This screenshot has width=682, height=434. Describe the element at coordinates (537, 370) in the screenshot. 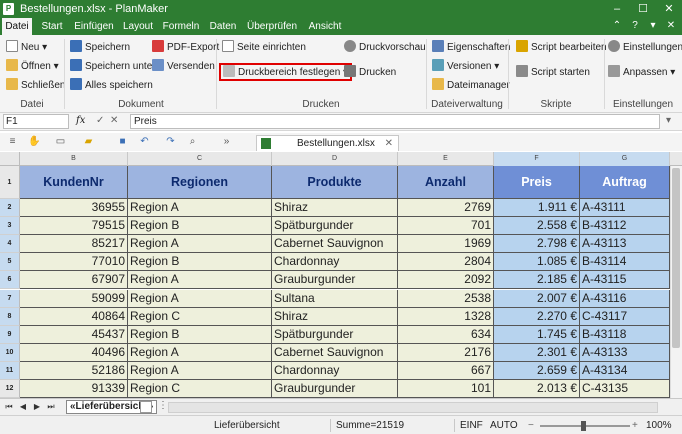

I see `table-cell: 2.659 €` at that location.